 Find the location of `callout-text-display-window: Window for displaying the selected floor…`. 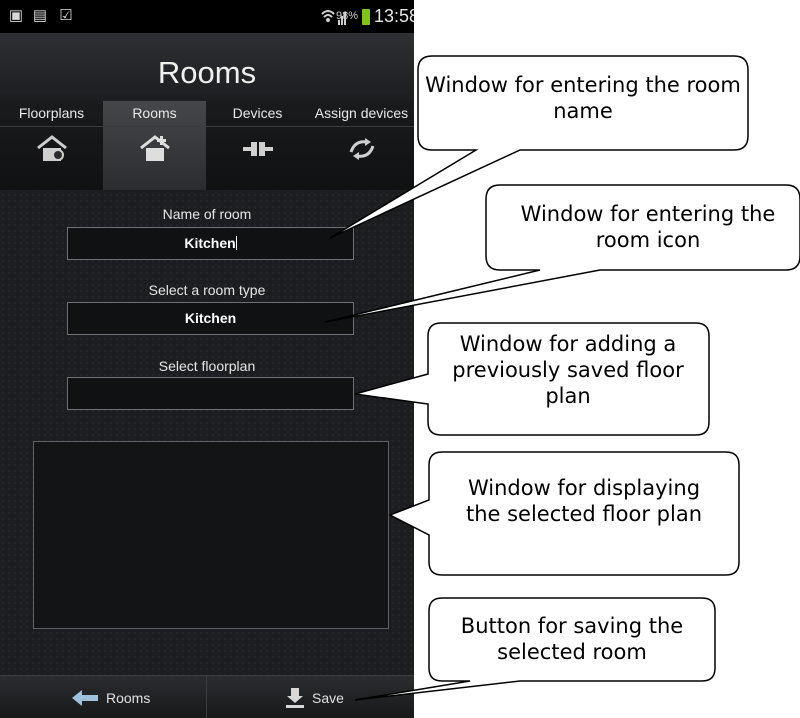

callout-text-display-window: Window for displaying the selected floor… is located at coordinates (584, 501).